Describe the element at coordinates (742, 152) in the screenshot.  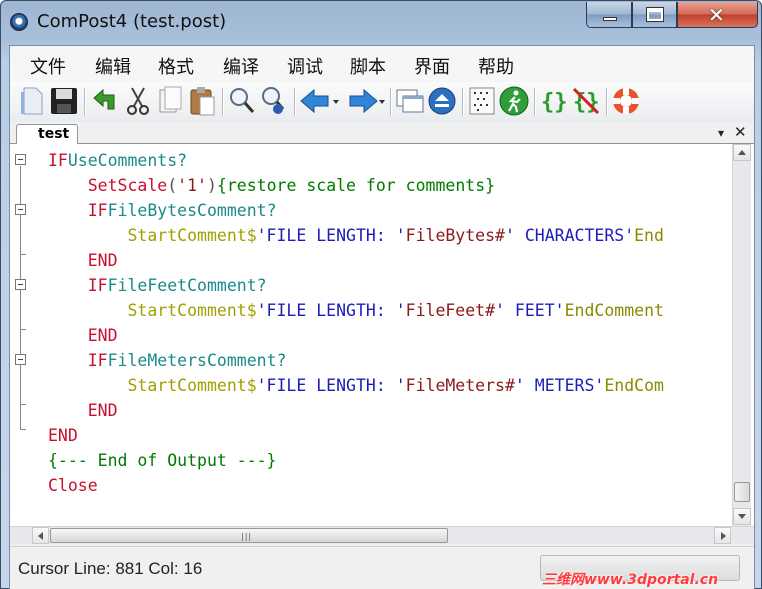
I see `scroll-up-button` at that location.